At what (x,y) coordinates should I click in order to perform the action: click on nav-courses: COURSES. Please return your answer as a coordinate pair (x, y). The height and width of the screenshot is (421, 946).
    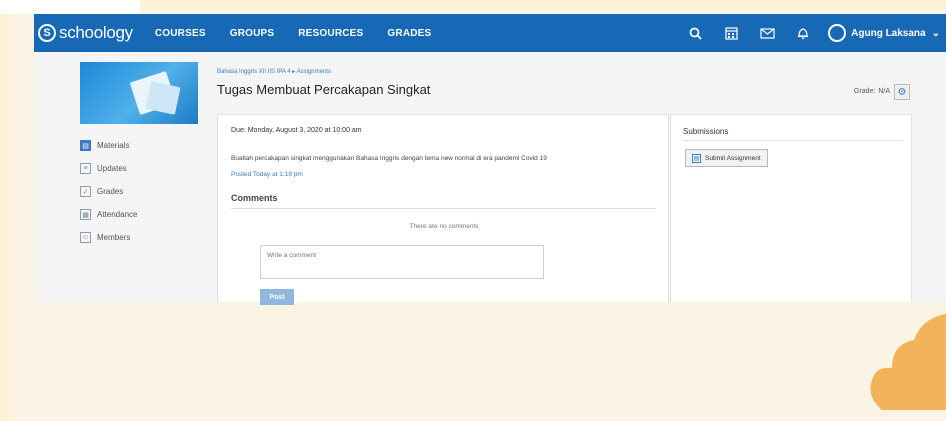
    Looking at the image, I should click on (180, 33).